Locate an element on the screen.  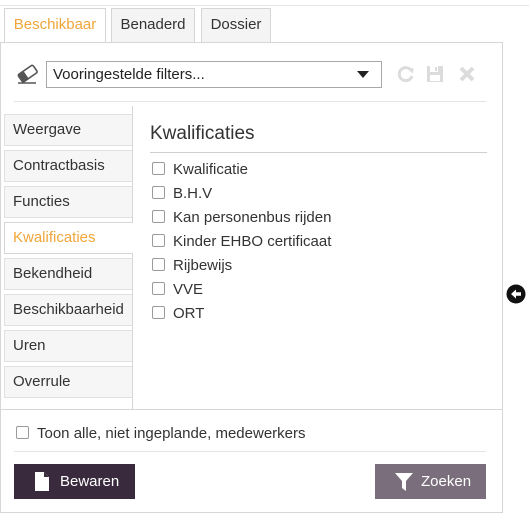
save-button: Bewaren is located at coordinates (74, 481).